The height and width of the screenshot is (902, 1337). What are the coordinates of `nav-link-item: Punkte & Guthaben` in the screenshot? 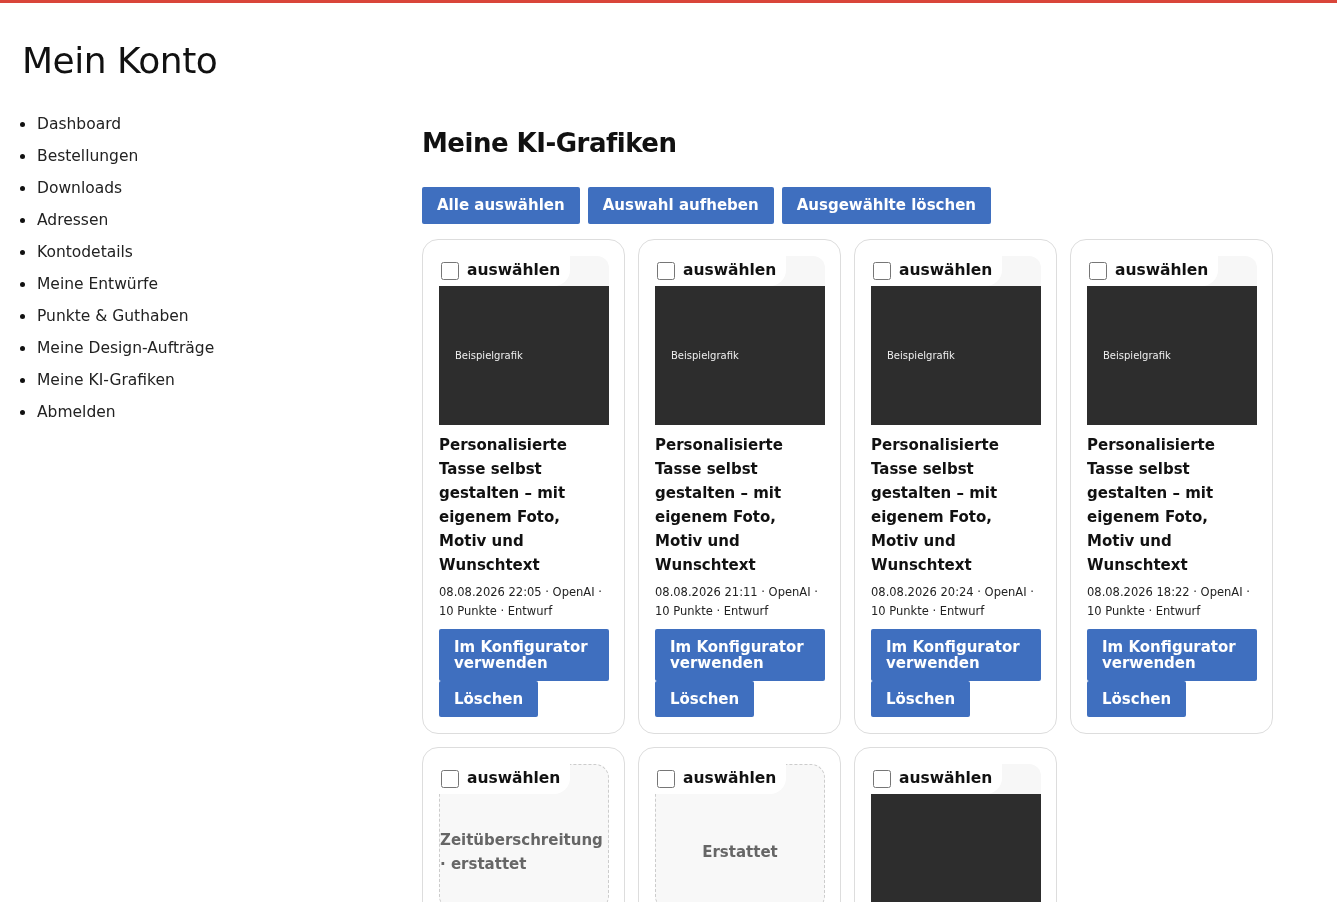 It's located at (113, 316).